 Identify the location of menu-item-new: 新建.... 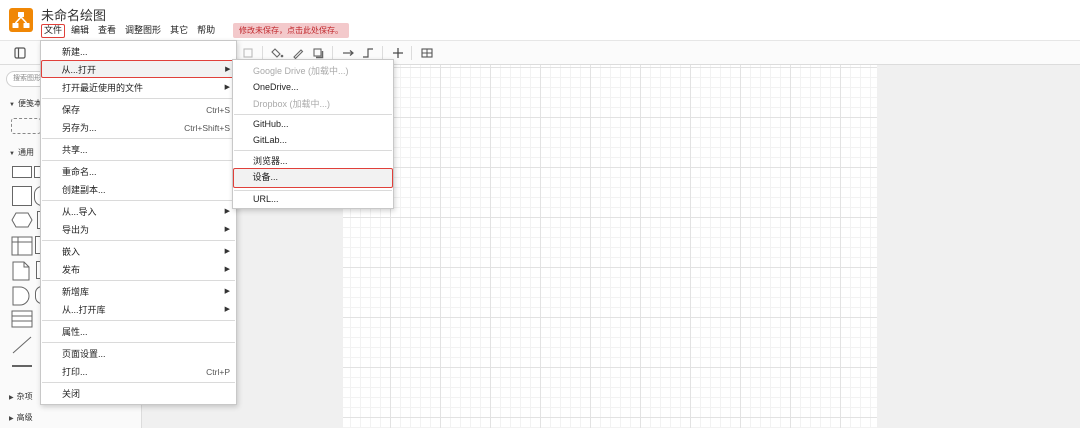
(138, 52).